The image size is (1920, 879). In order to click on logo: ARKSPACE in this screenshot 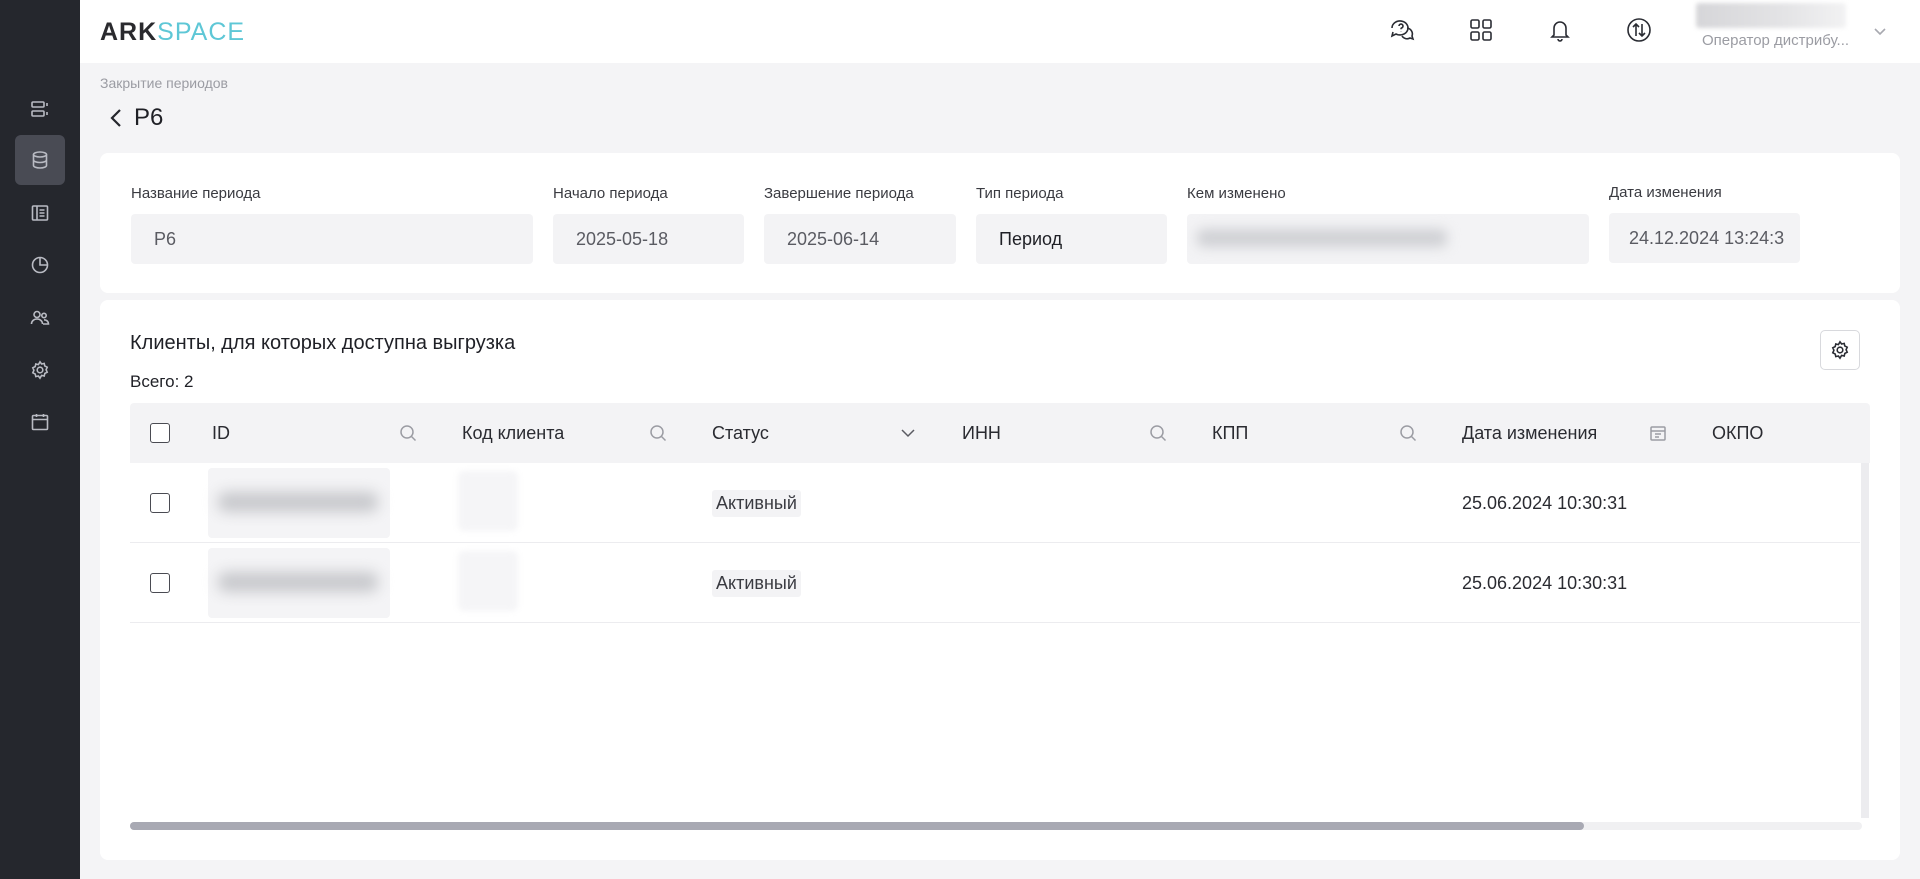, I will do `click(172, 32)`.